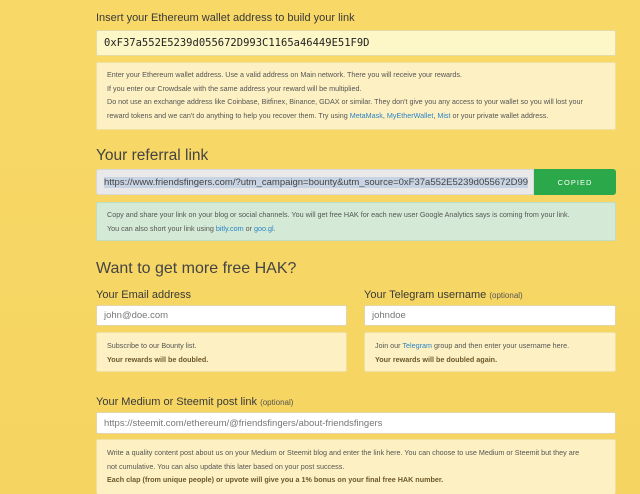 The width and height of the screenshot is (640, 494). I want to click on or-text: or, so click(249, 228).